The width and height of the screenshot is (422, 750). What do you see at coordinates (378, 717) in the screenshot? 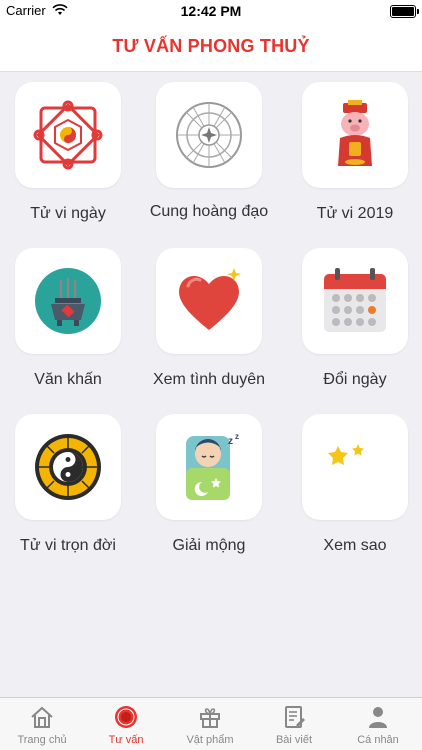
I see `user-icon` at bounding box center [378, 717].